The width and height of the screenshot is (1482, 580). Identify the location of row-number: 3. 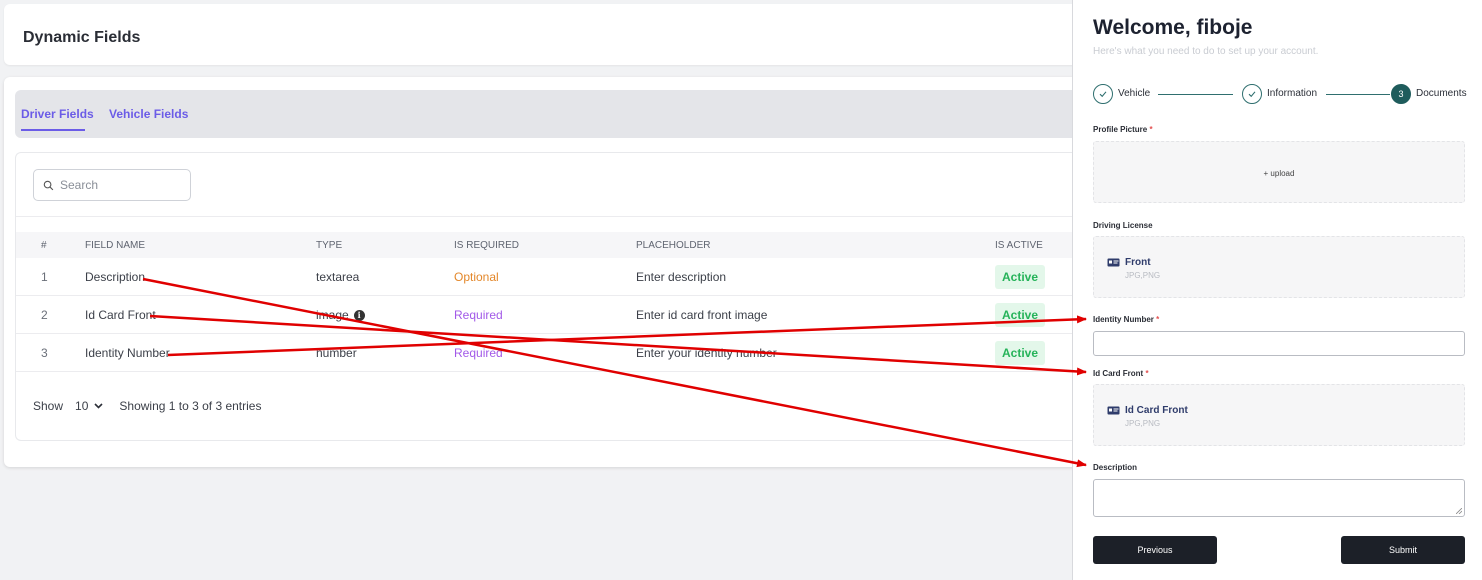
(44, 353).